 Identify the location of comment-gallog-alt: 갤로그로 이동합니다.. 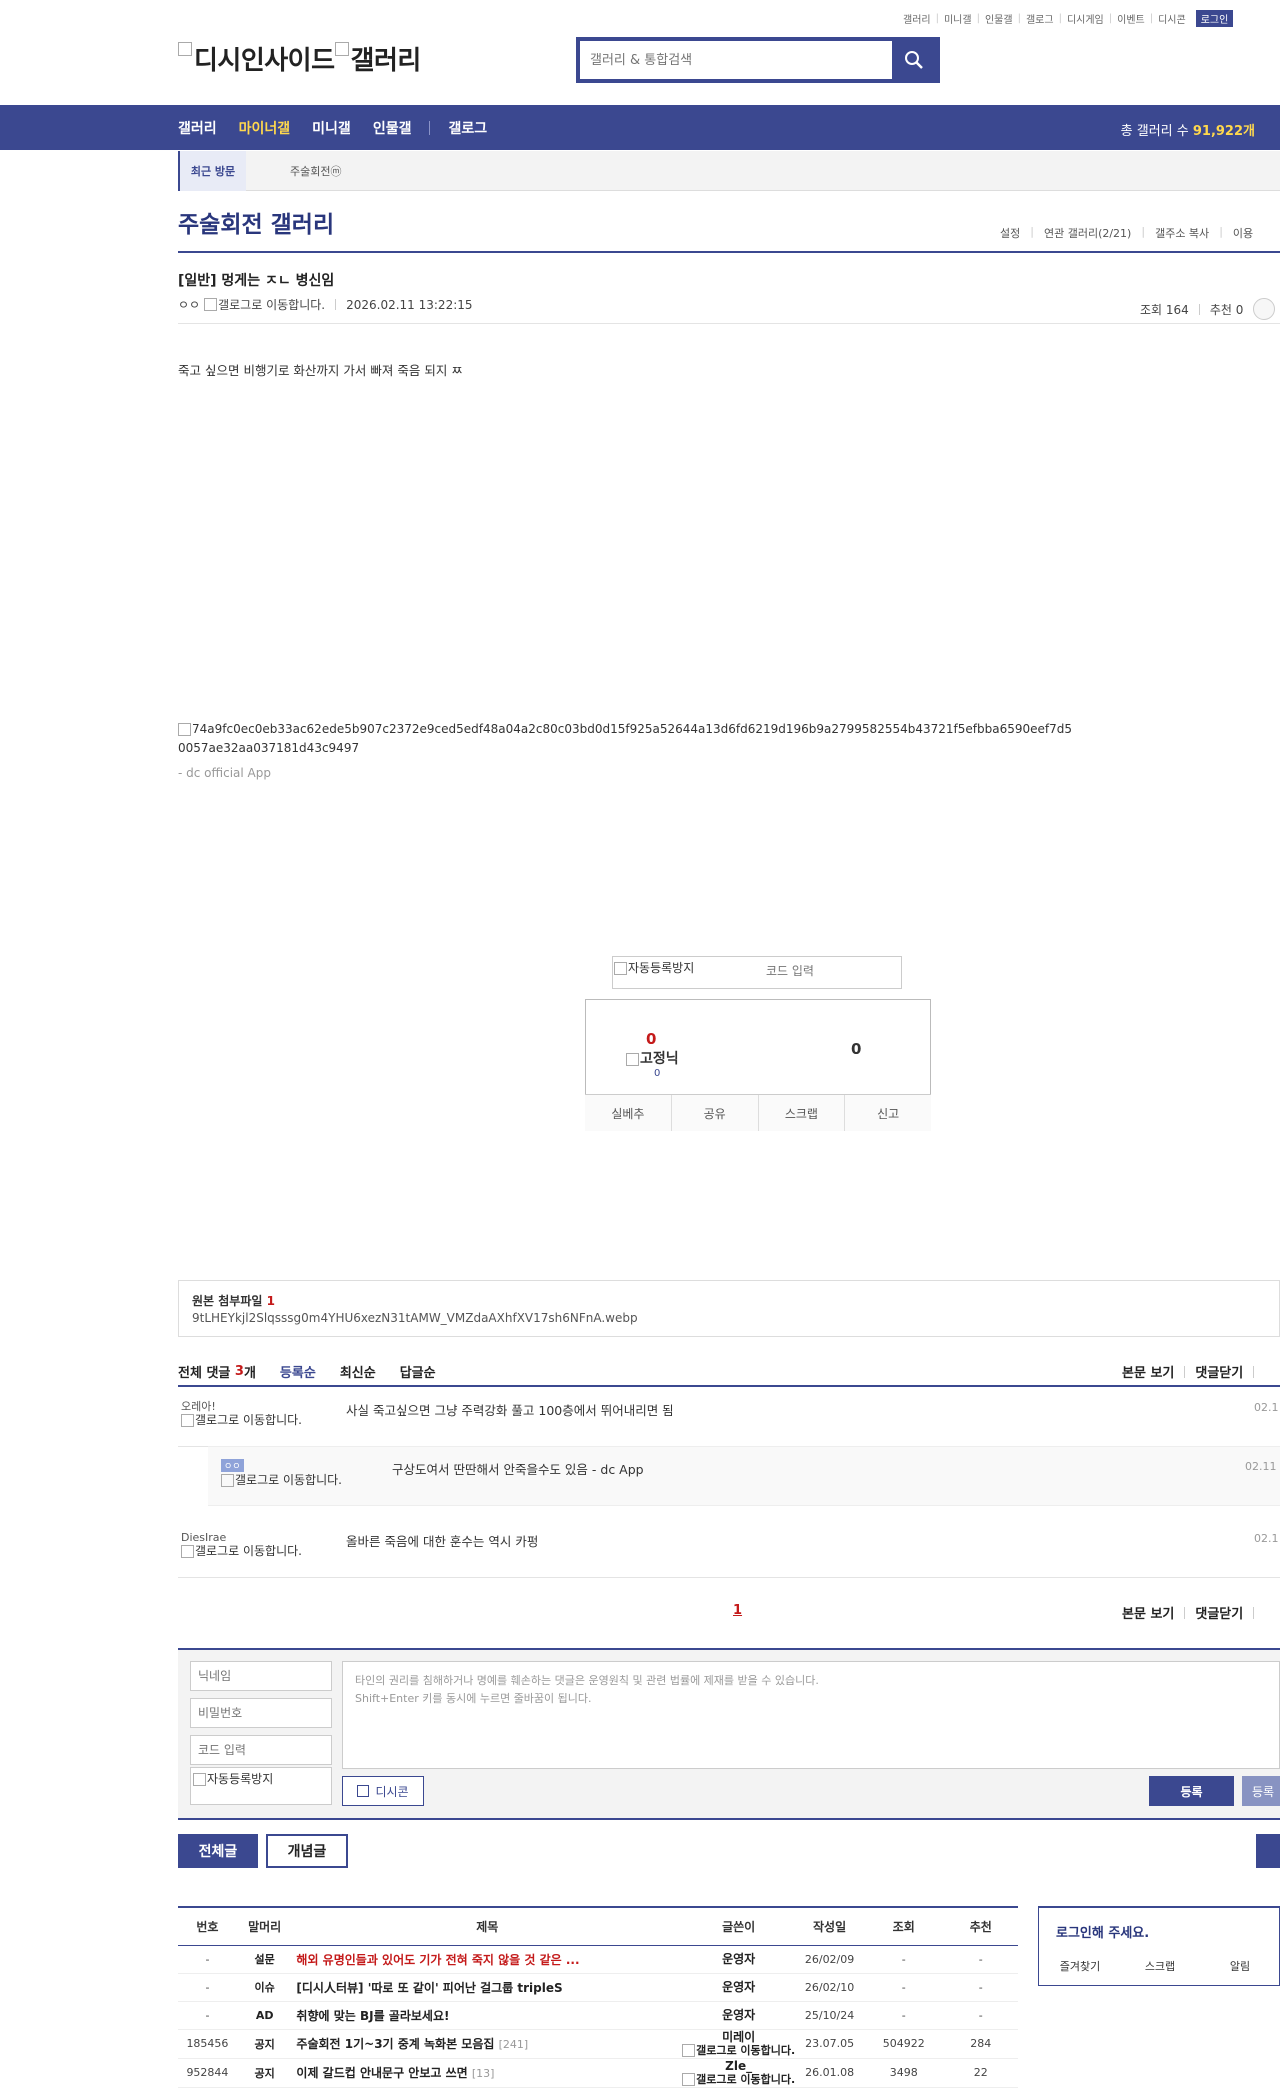
(248, 1420).